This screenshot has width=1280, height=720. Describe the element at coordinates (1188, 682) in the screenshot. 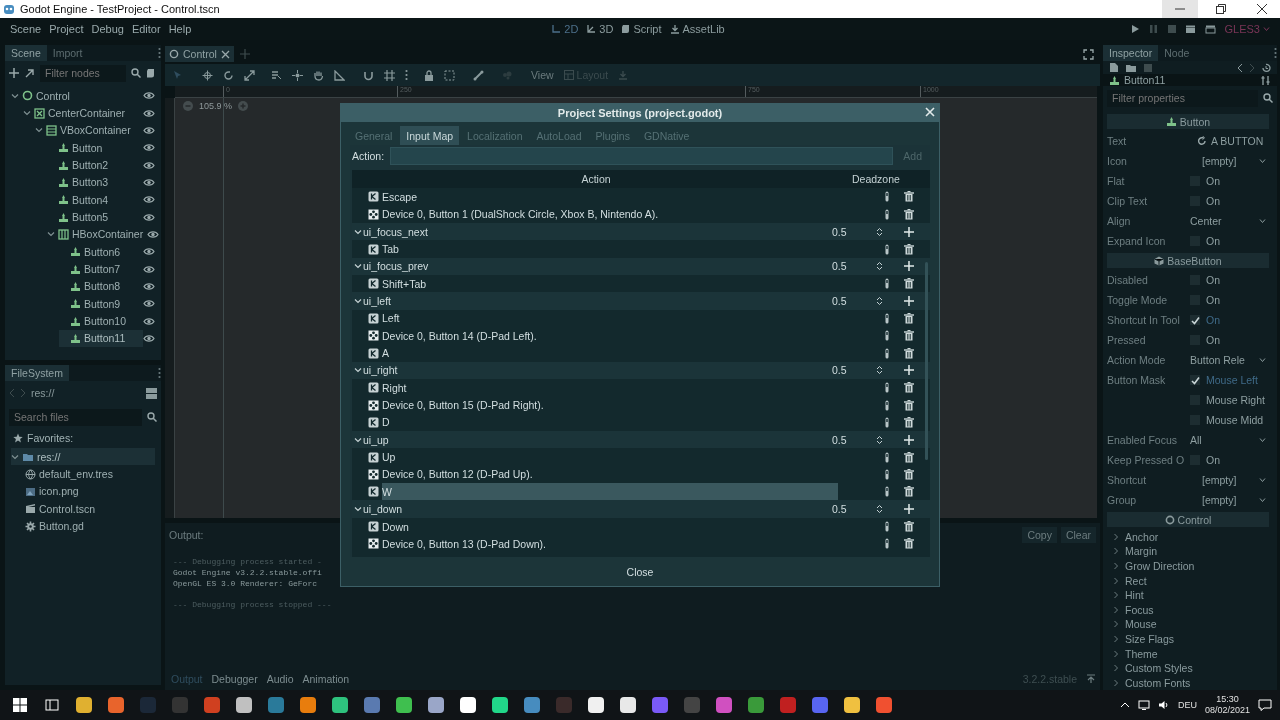

I see `property-group: Custom Fonts` at that location.